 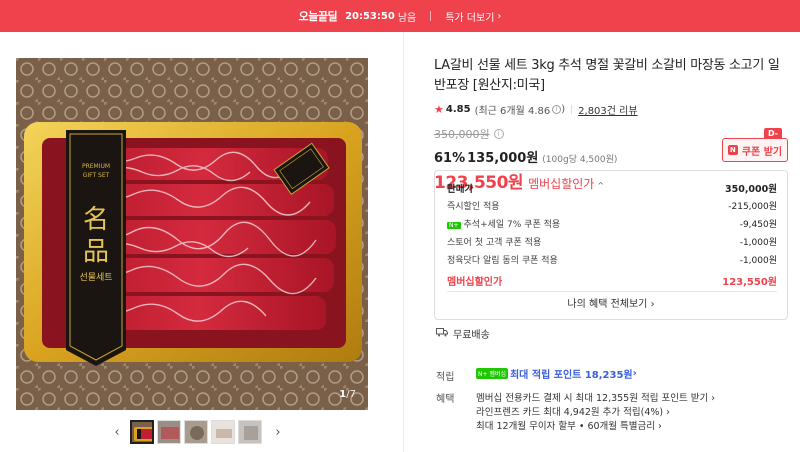 What do you see at coordinates (752, 207) in the screenshot?
I see `breakdown-row-value: -215,000원` at bounding box center [752, 207].